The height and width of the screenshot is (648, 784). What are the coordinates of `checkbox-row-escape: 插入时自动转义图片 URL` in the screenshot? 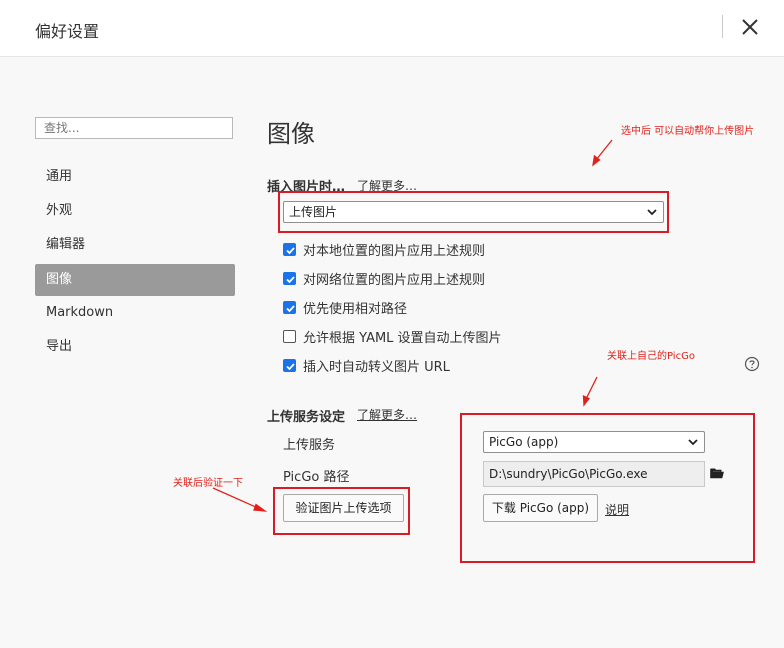 It's located at (366, 365).